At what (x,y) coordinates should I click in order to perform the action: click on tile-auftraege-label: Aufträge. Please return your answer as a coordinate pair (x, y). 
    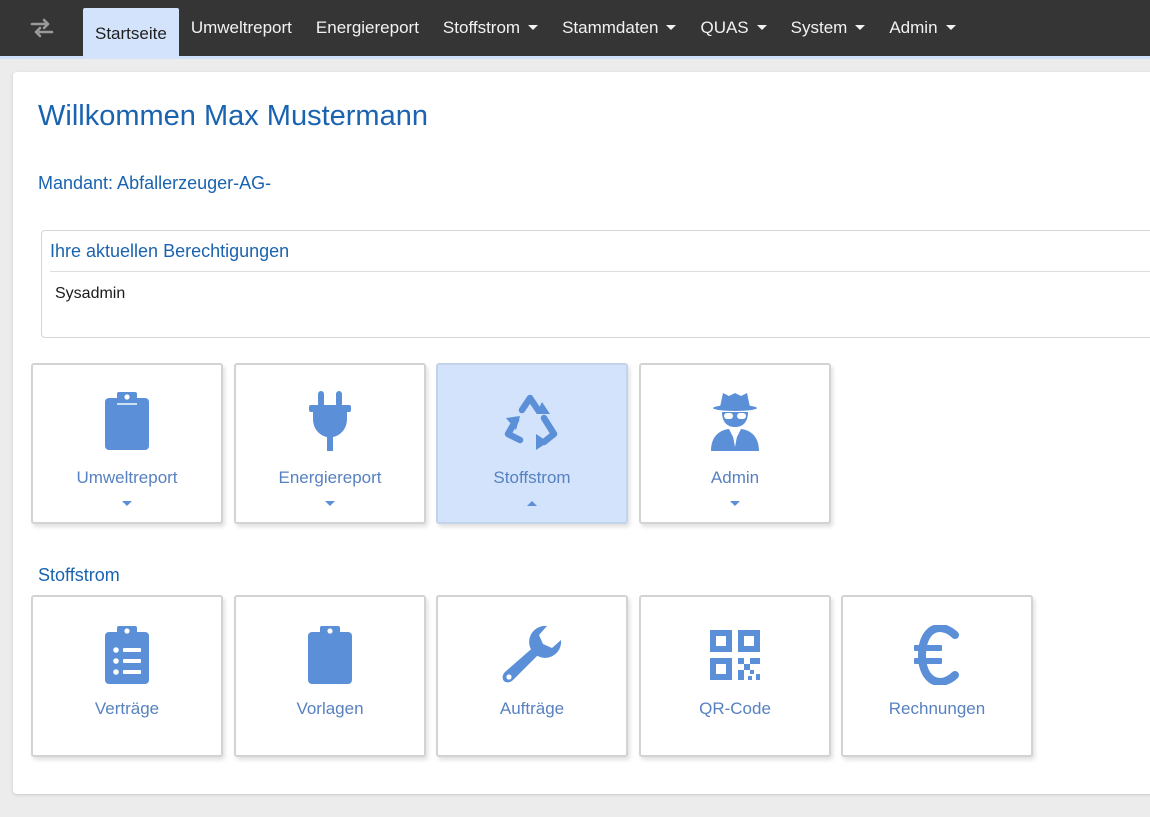
    Looking at the image, I should click on (532, 708).